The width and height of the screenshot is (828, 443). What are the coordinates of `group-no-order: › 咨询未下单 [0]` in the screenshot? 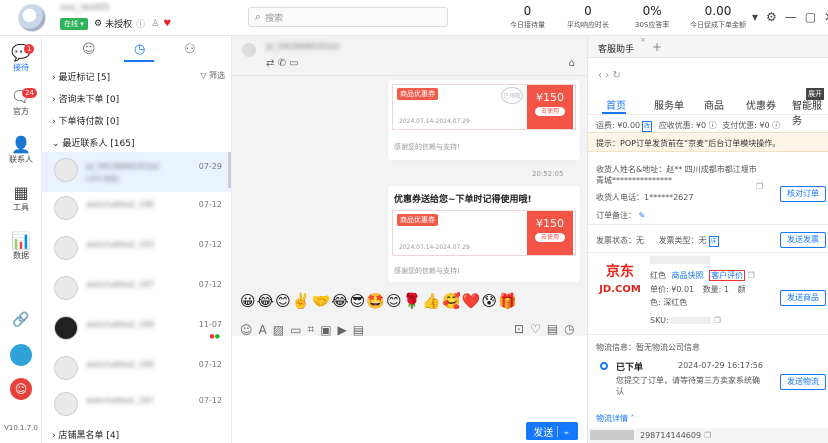 It's located at (85, 98).